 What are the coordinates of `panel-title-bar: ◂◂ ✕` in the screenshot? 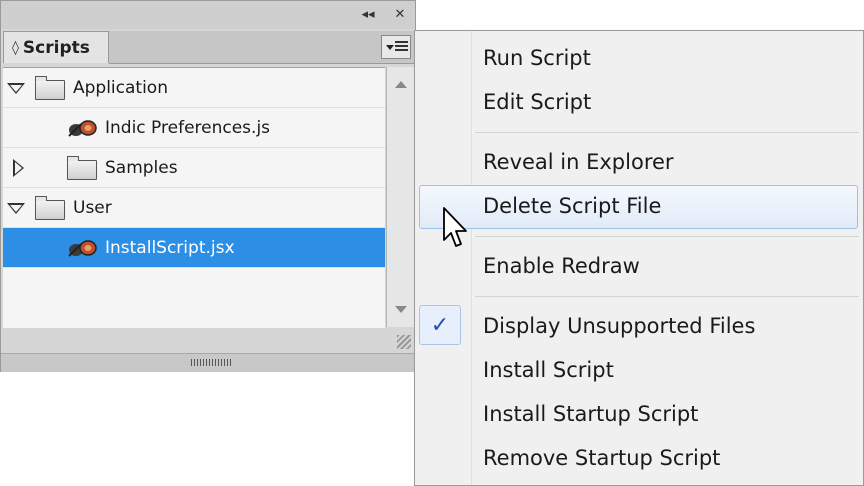 It's located at (208, 15).